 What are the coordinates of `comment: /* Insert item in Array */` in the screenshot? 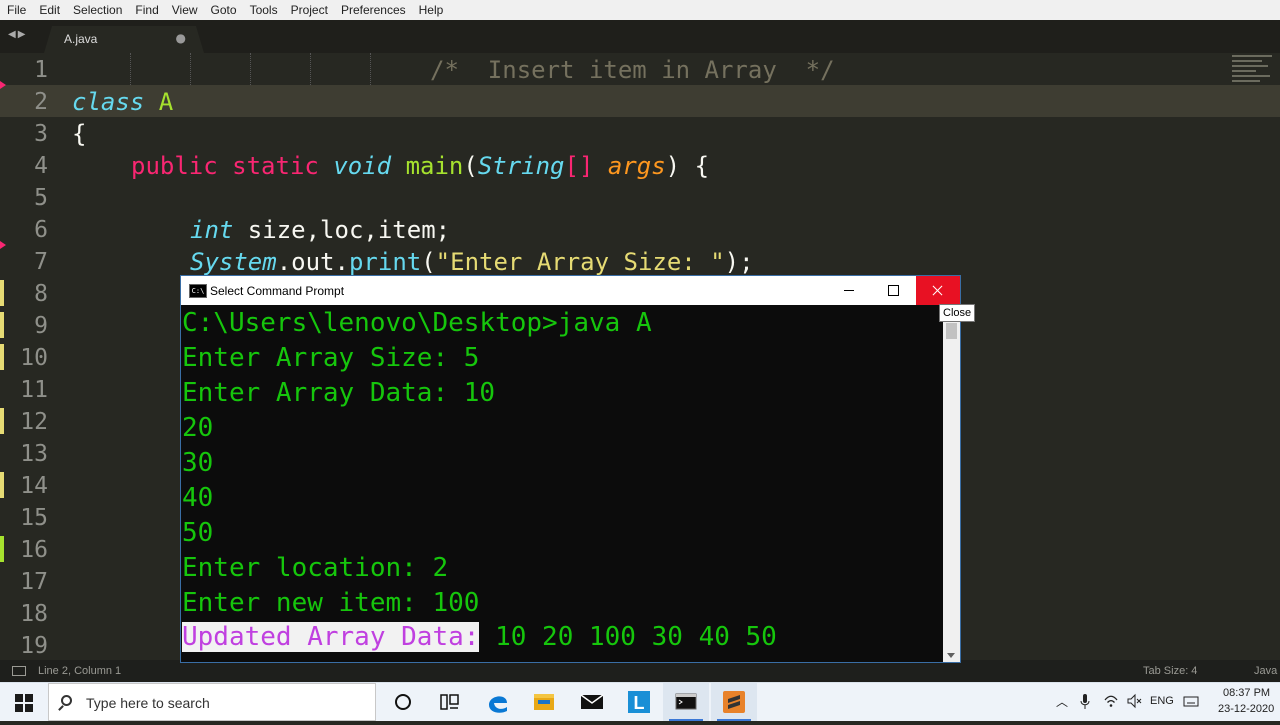 It's located at (632, 70).